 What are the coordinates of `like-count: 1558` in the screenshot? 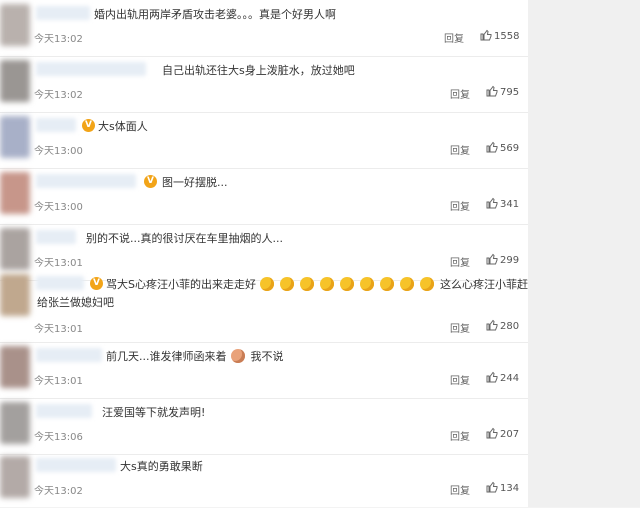 It's located at (507, 36).